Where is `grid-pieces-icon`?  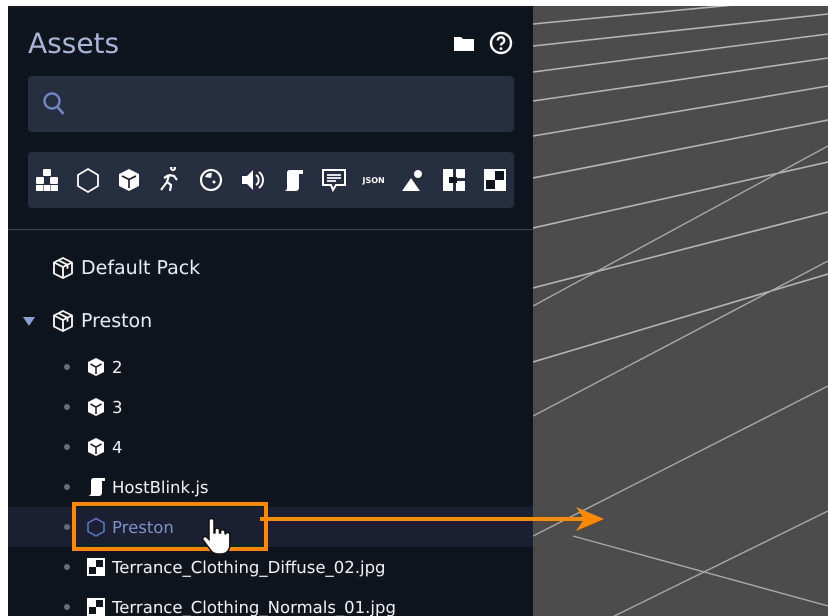
grid-pieces-icon is located at coordinates (453, 180).